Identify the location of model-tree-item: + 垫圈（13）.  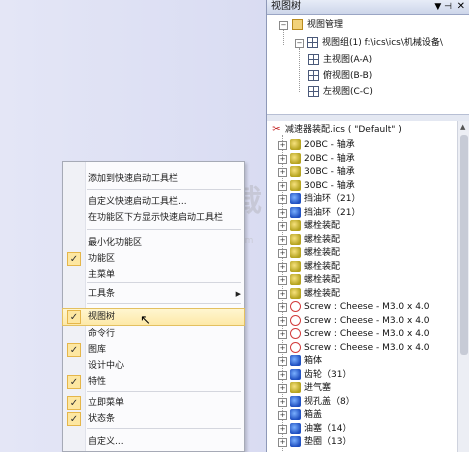
(362, 442).